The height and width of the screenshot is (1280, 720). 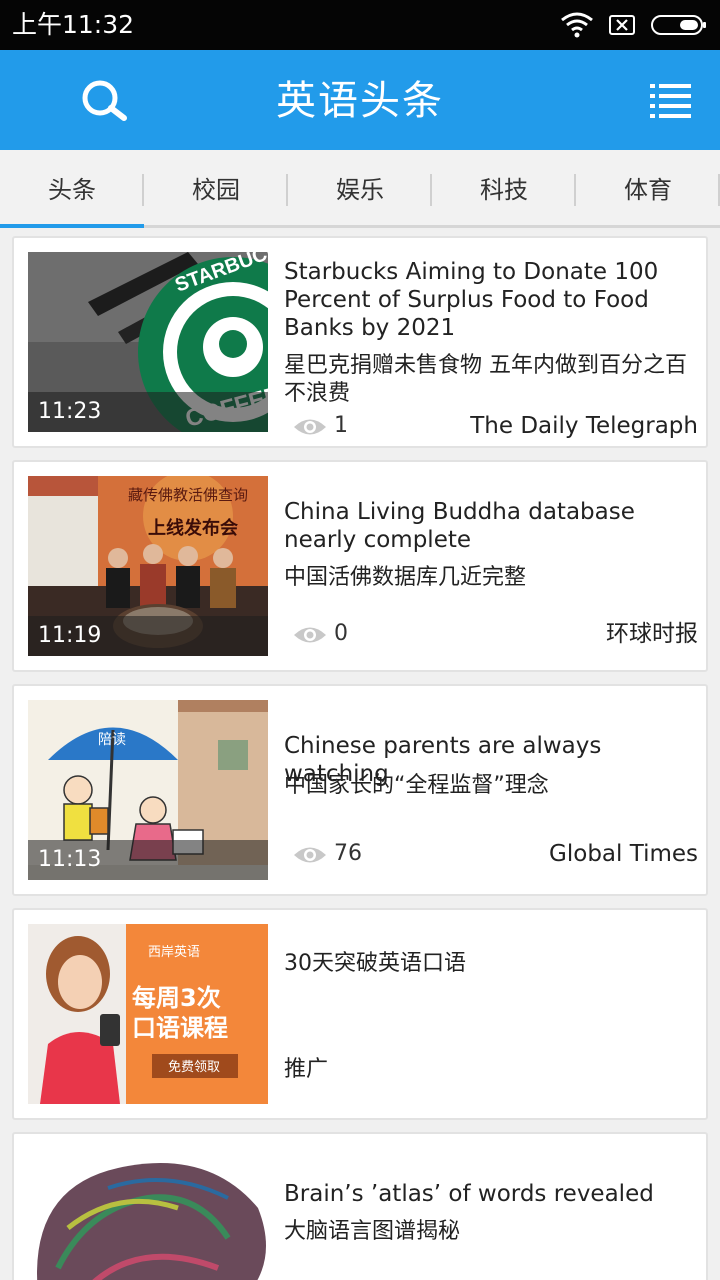 I want to click on thumb-banner-text: 上线发布会, so click(x=193, y=528).